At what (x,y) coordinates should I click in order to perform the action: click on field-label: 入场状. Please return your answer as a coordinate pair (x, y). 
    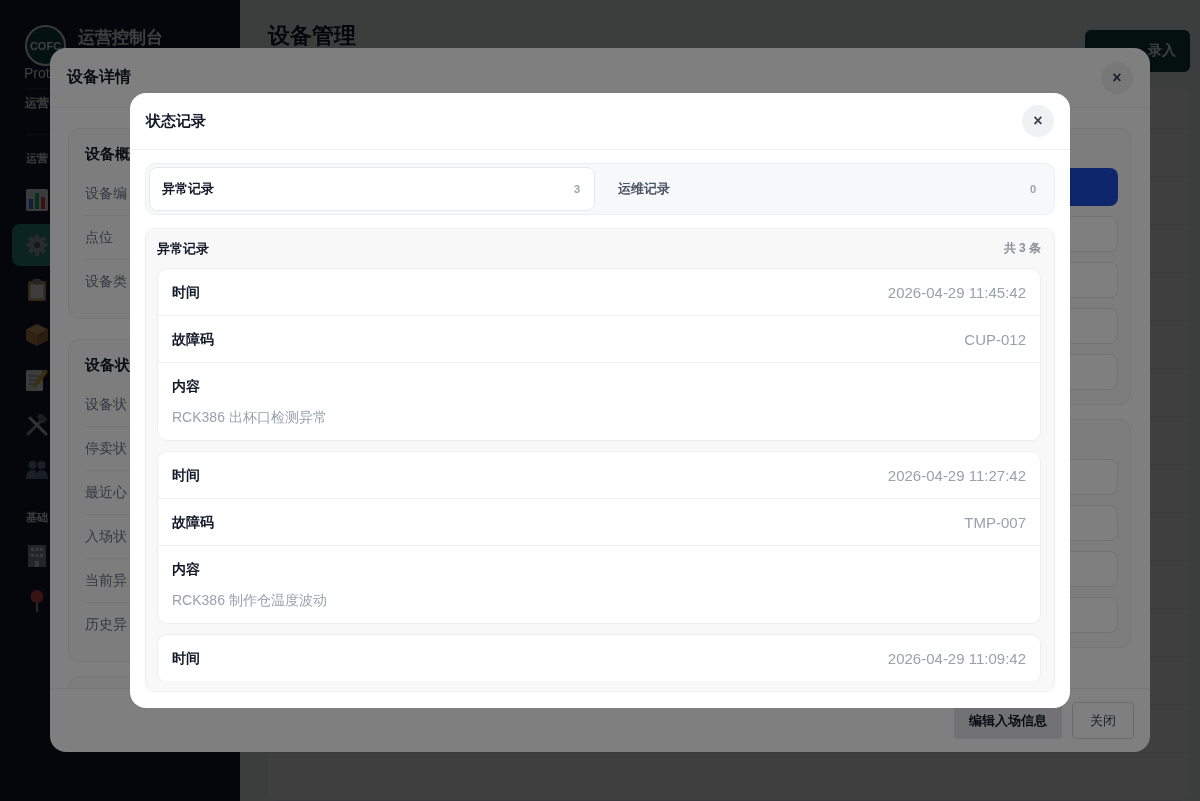
    Looking at the image, I should click on (106, 536).